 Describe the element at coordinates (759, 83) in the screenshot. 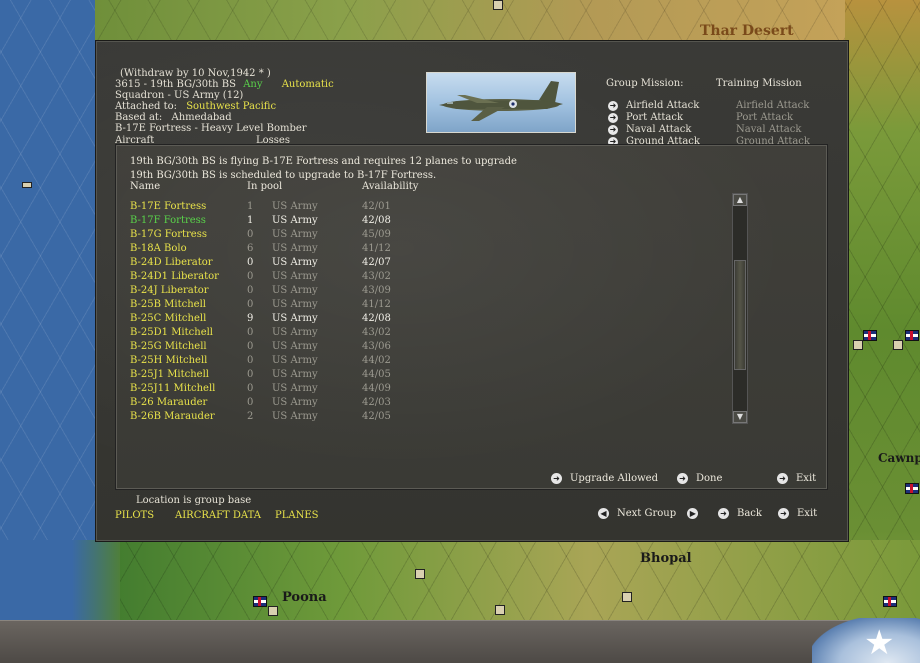

I see `training-mission-label: Training Mission` at that location.